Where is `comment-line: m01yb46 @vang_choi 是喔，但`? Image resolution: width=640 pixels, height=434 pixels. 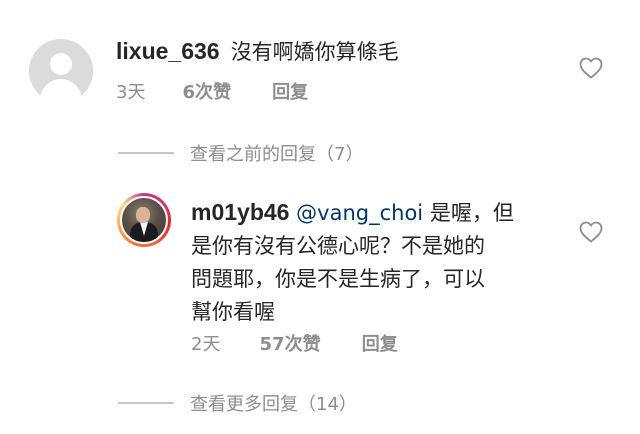
comment-line: m01yb46 @vang_choi 是喔，但 is located at coordinates (378, 213).